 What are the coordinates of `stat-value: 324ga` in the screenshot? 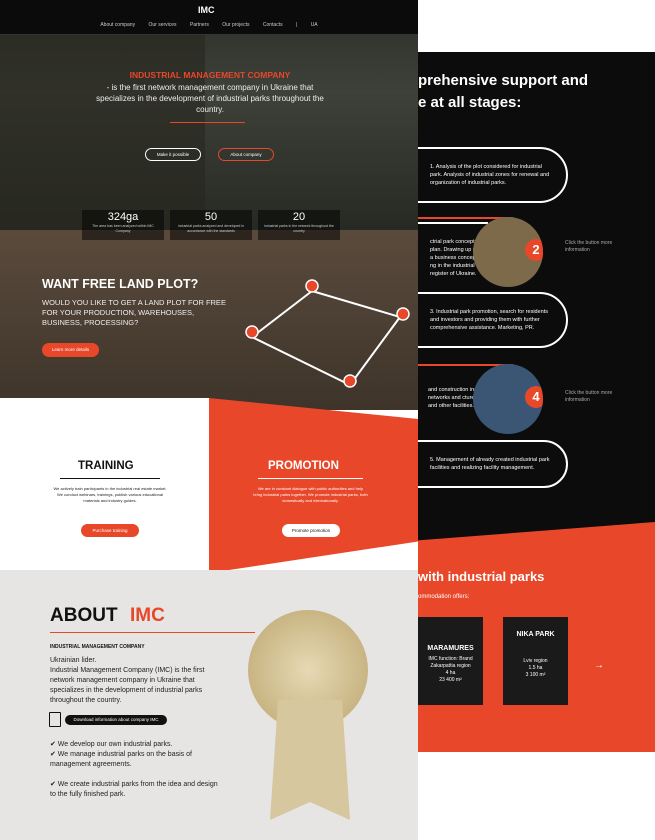 It's located at (123, 217).